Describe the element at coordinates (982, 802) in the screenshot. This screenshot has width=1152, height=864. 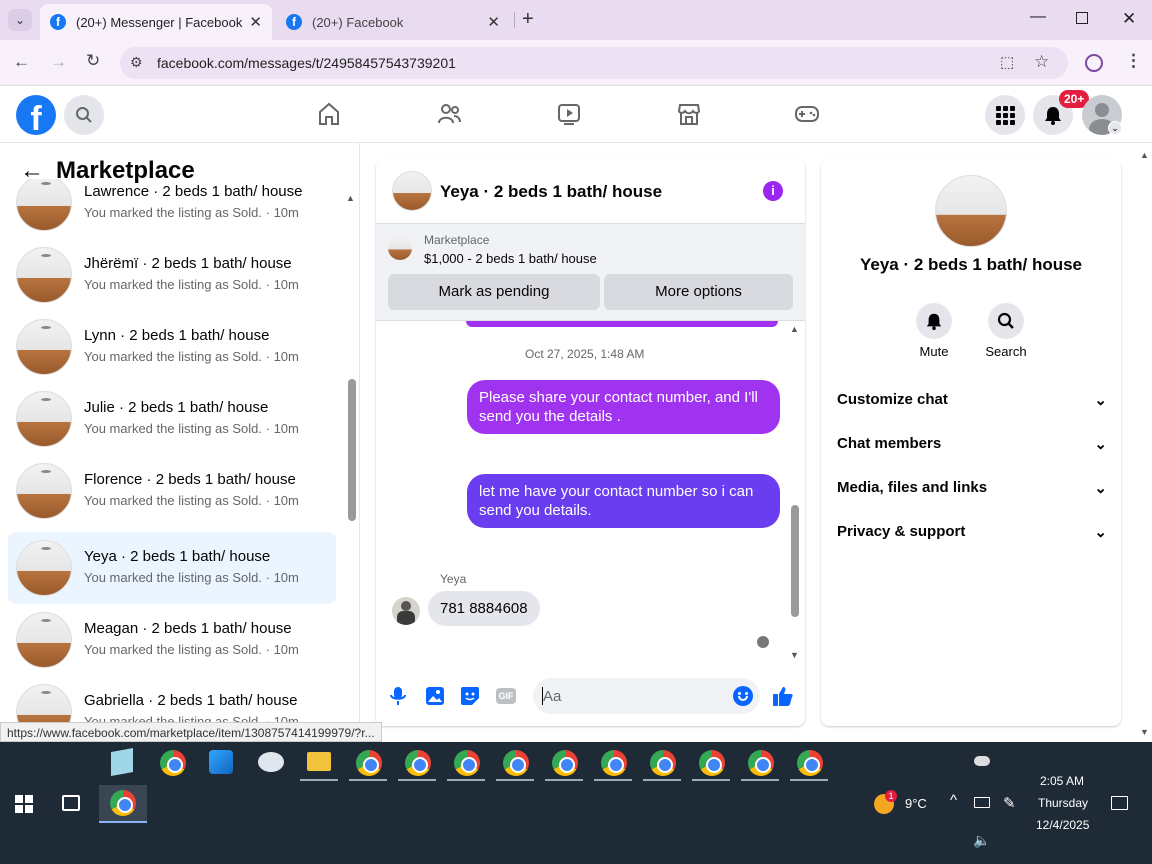
I see `network-icon` at that location.